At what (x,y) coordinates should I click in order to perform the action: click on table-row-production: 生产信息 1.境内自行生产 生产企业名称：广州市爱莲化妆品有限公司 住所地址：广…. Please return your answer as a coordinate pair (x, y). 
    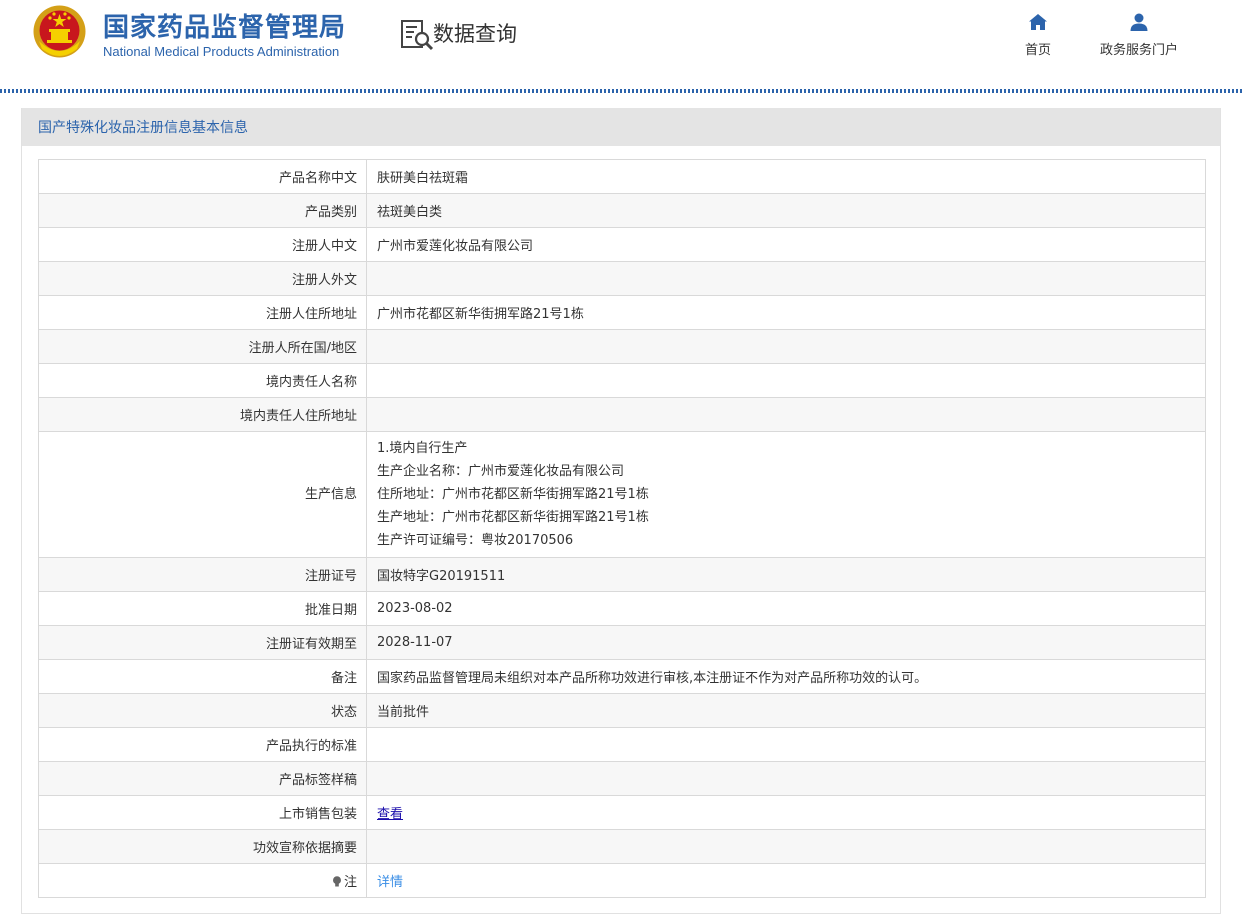
    Looking at the image, I should click on (622, 494).